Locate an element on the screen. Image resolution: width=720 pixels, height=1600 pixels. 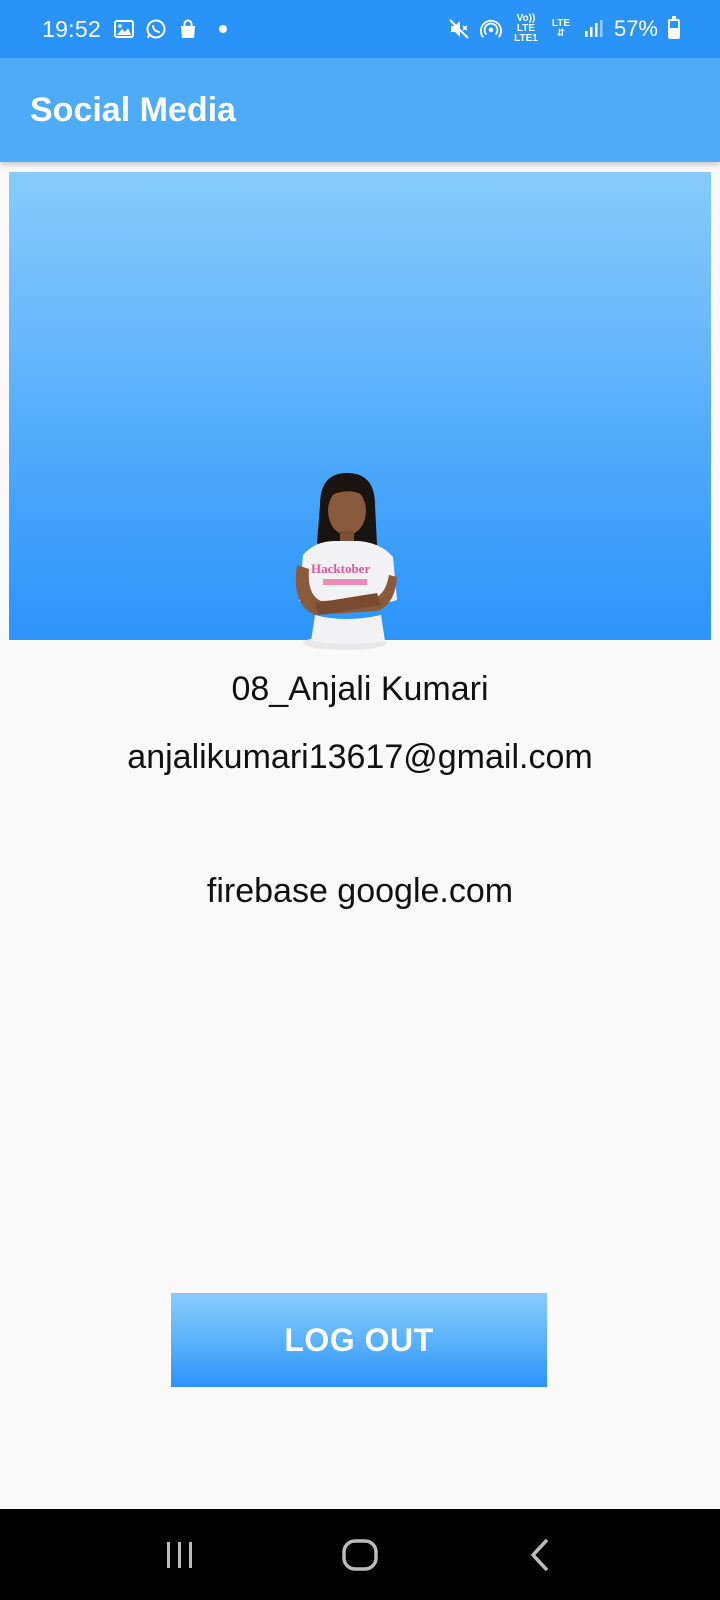
whatsapp-icon is located at coordinates (156, 29).